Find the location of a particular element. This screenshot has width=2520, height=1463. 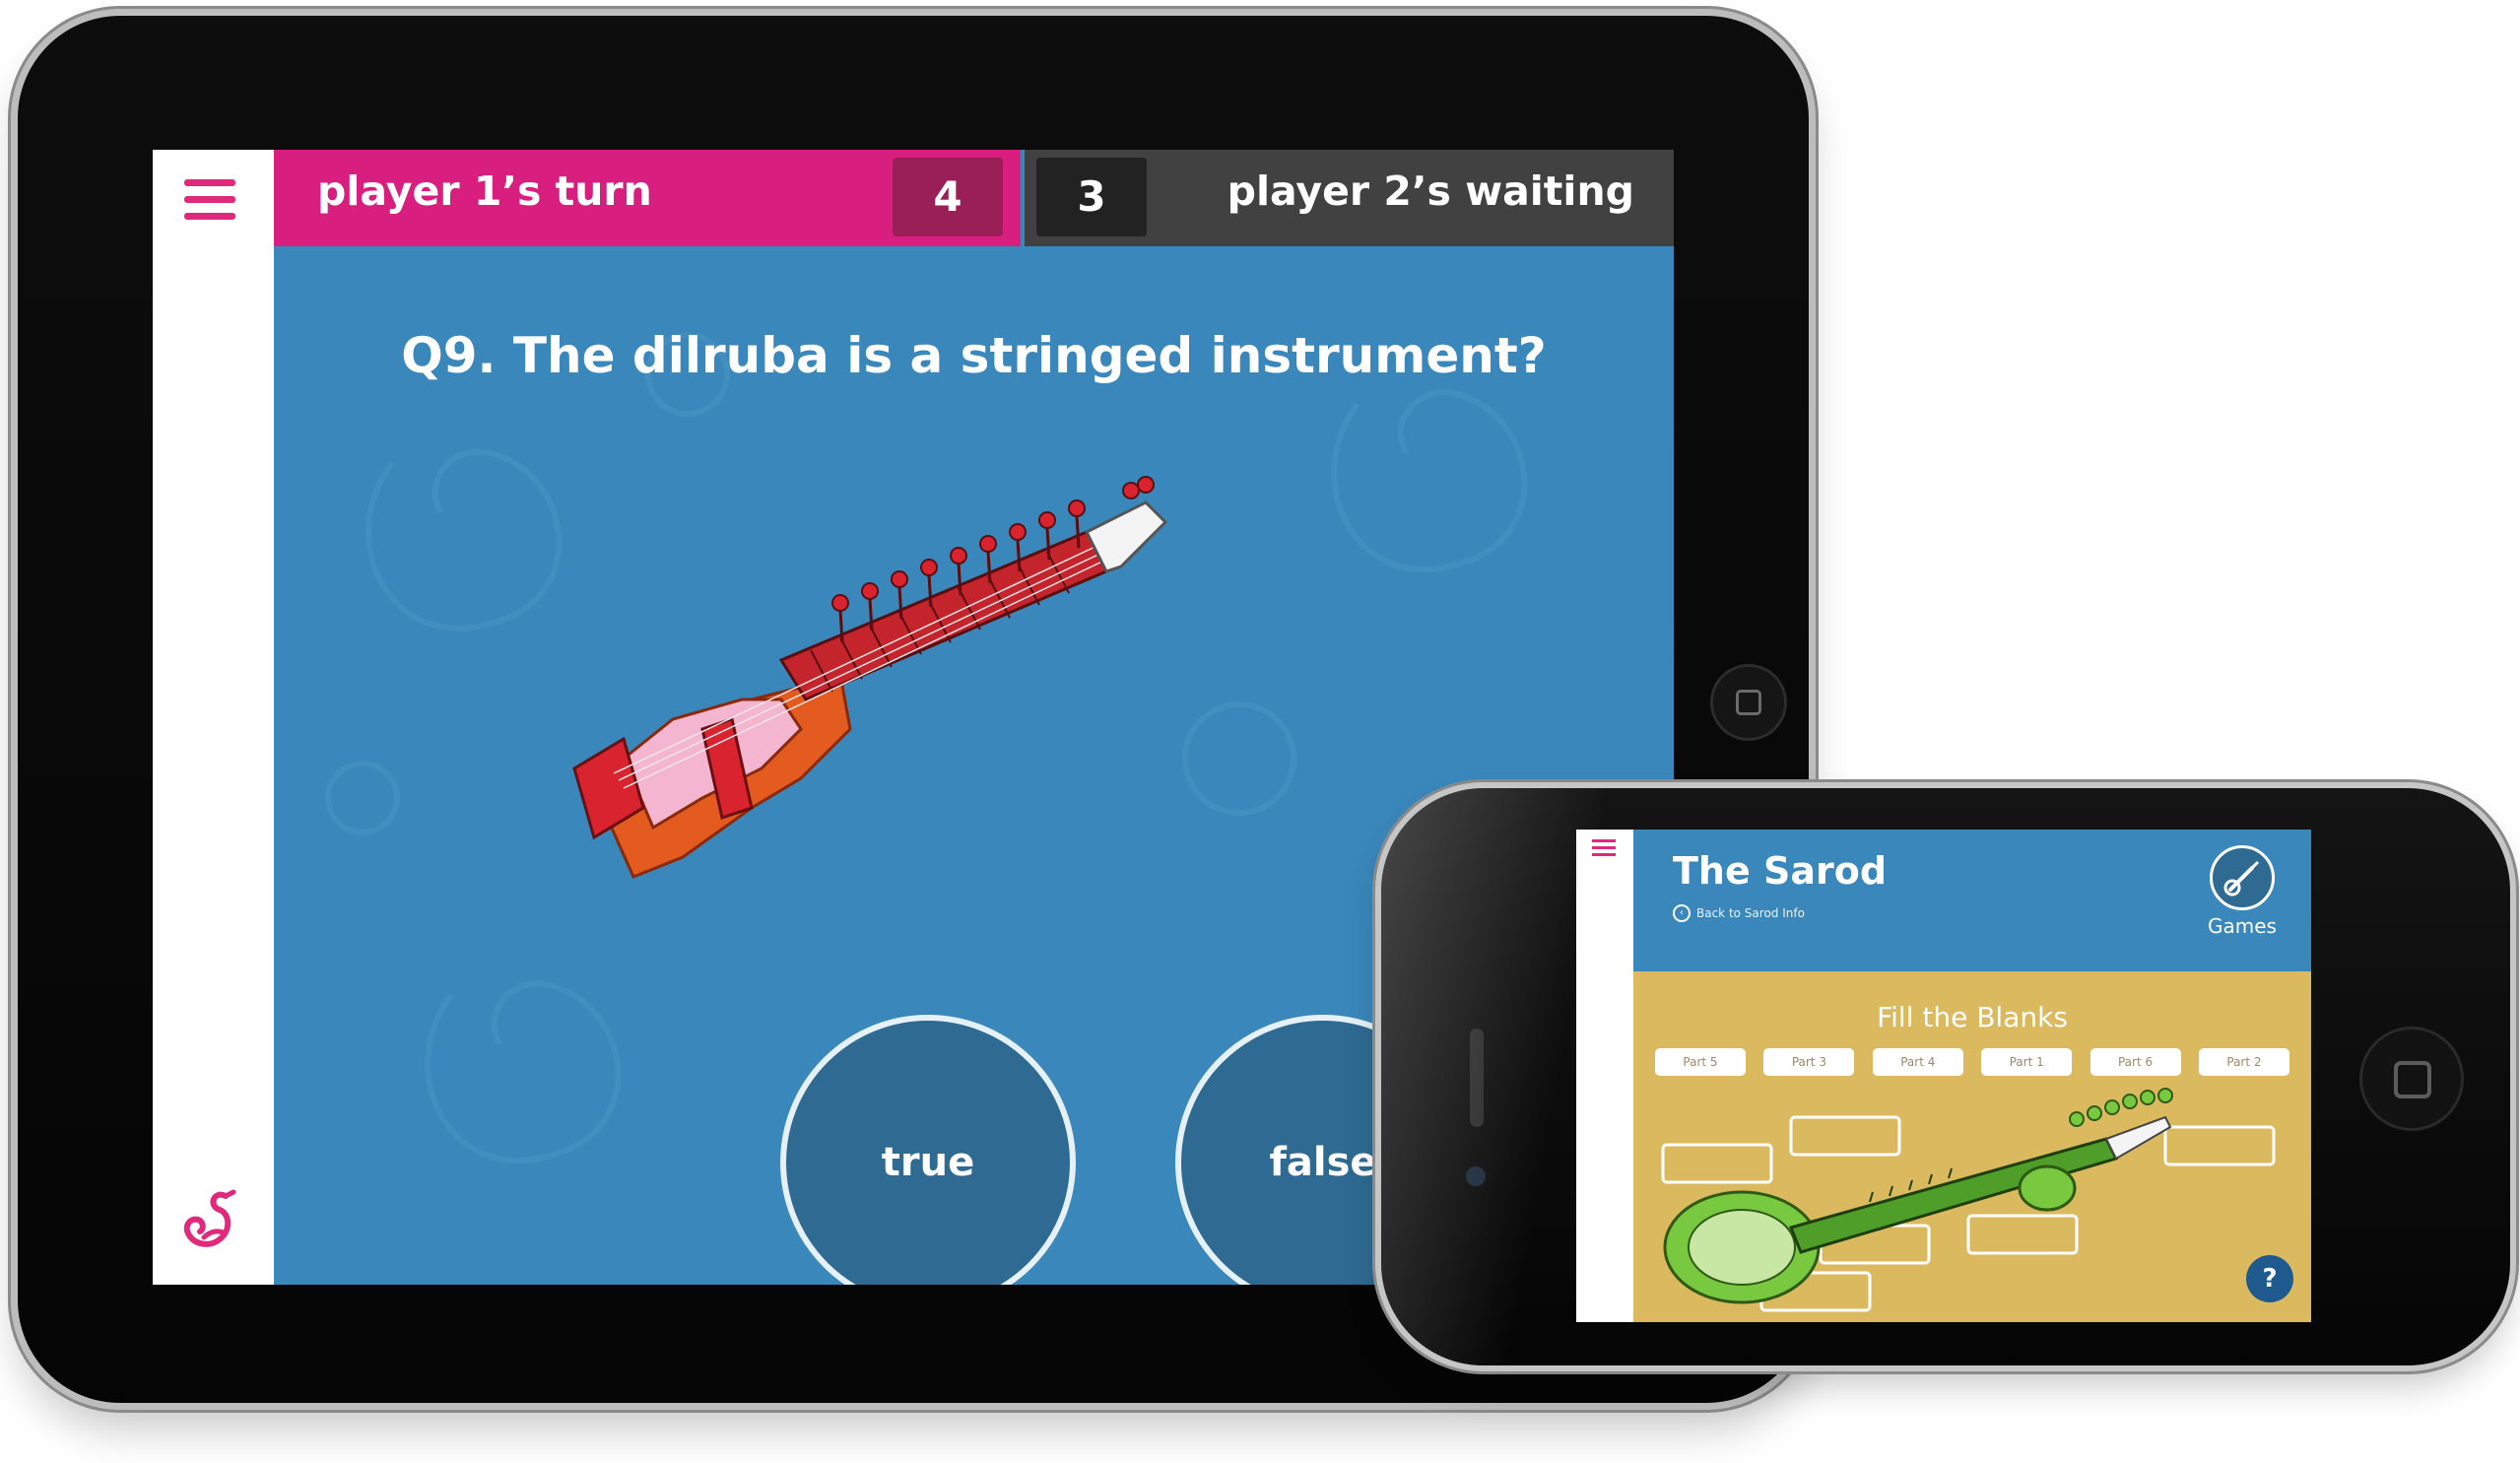

games-button: Games is located at coordinates (2242, 892).